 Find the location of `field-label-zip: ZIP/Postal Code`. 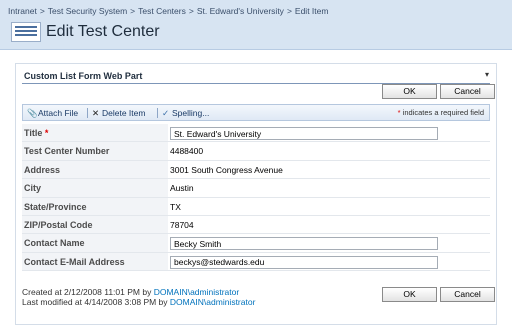

field-label-zip: ZIP/Postal Code is located at coordinates (95, 224).